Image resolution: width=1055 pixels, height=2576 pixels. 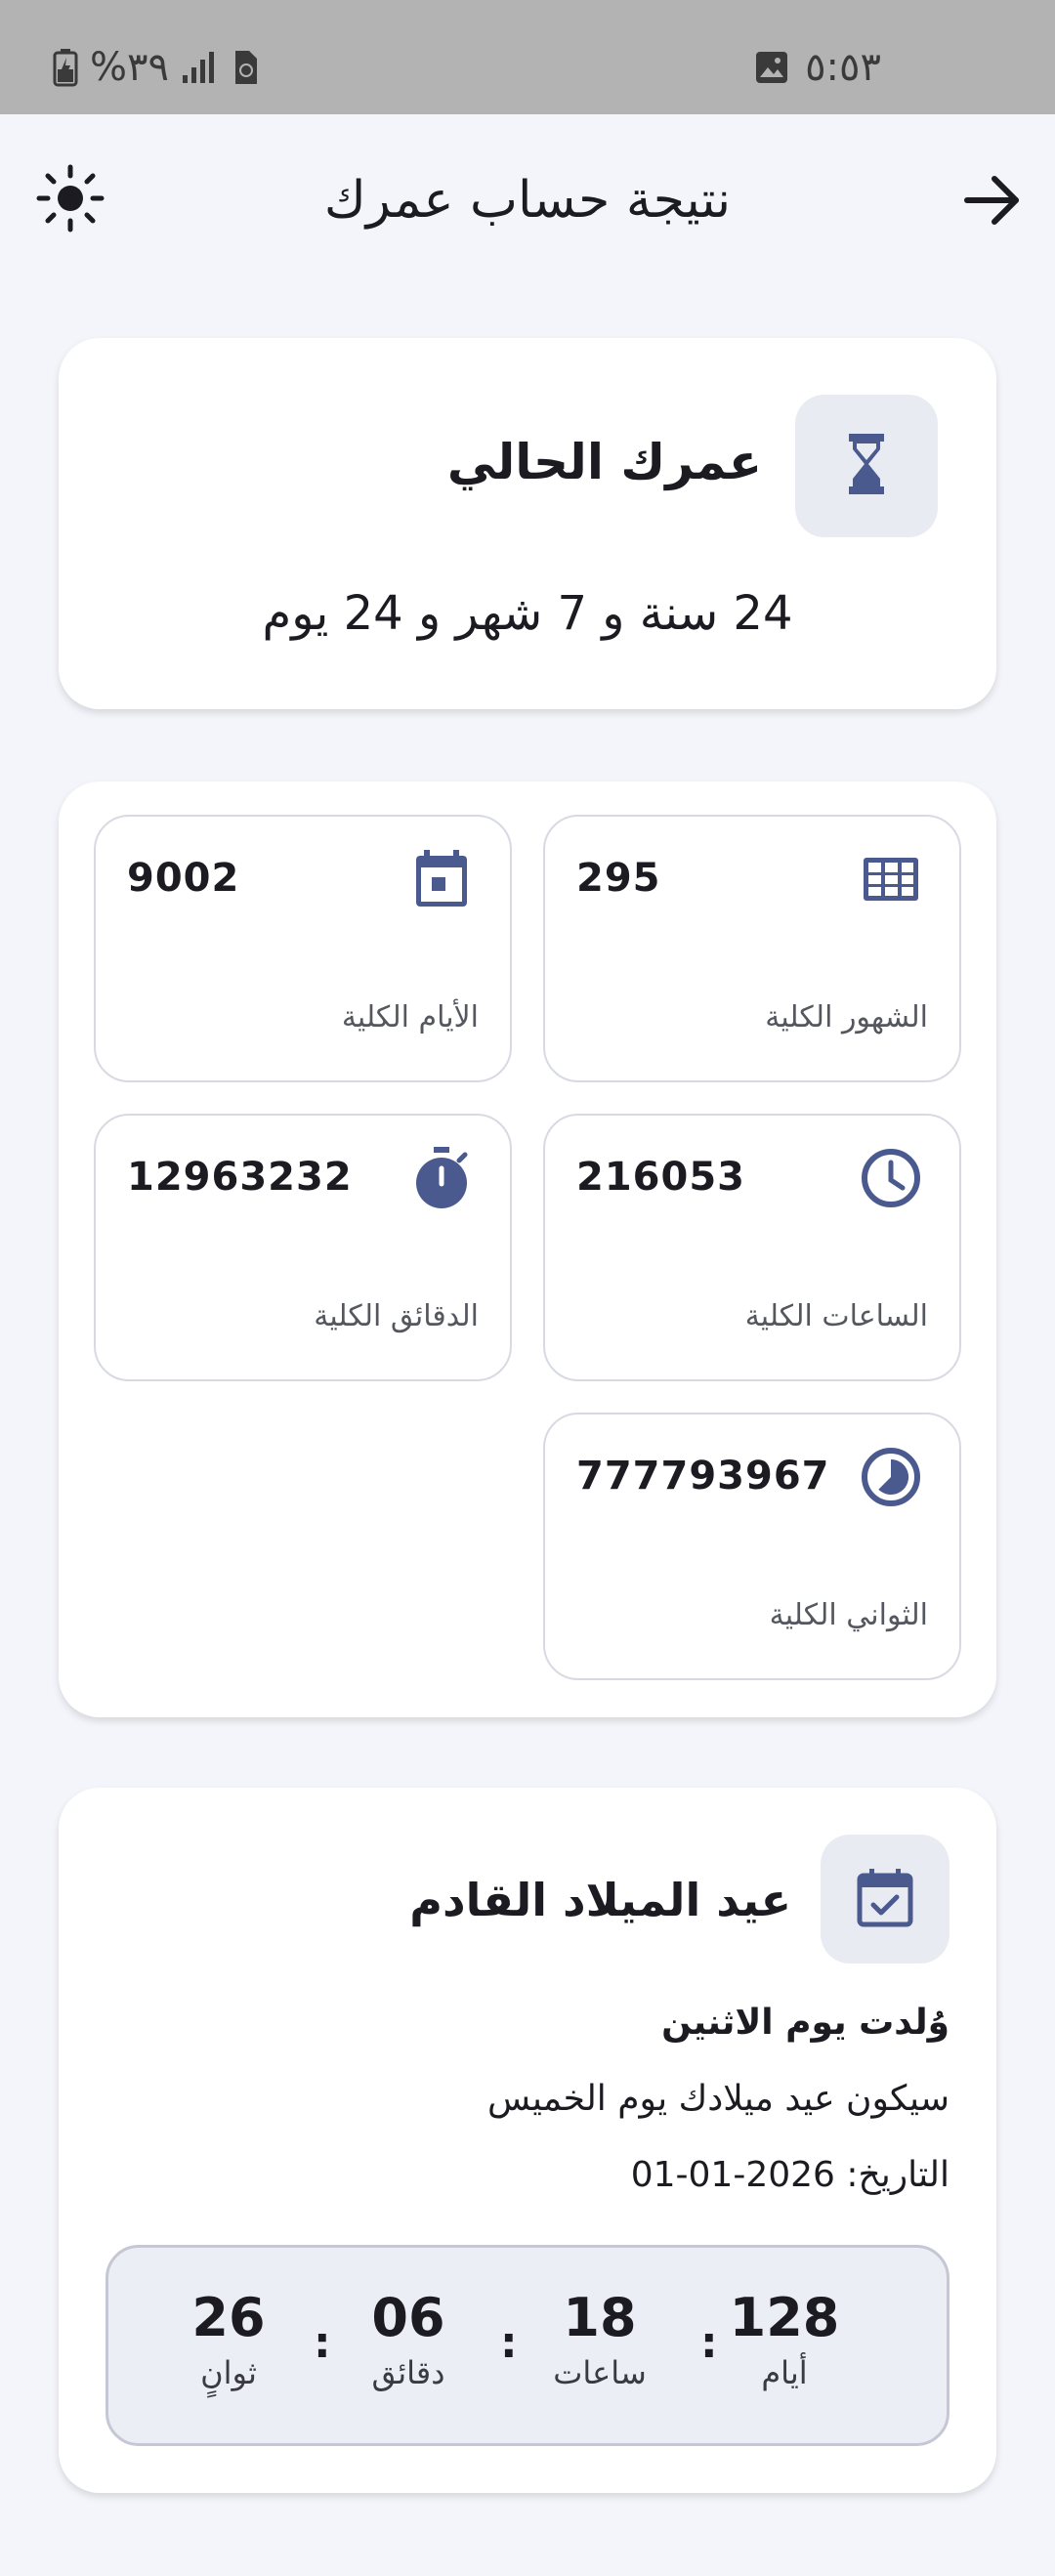 I want to click on sim-icon, so click(x=245, y=67).